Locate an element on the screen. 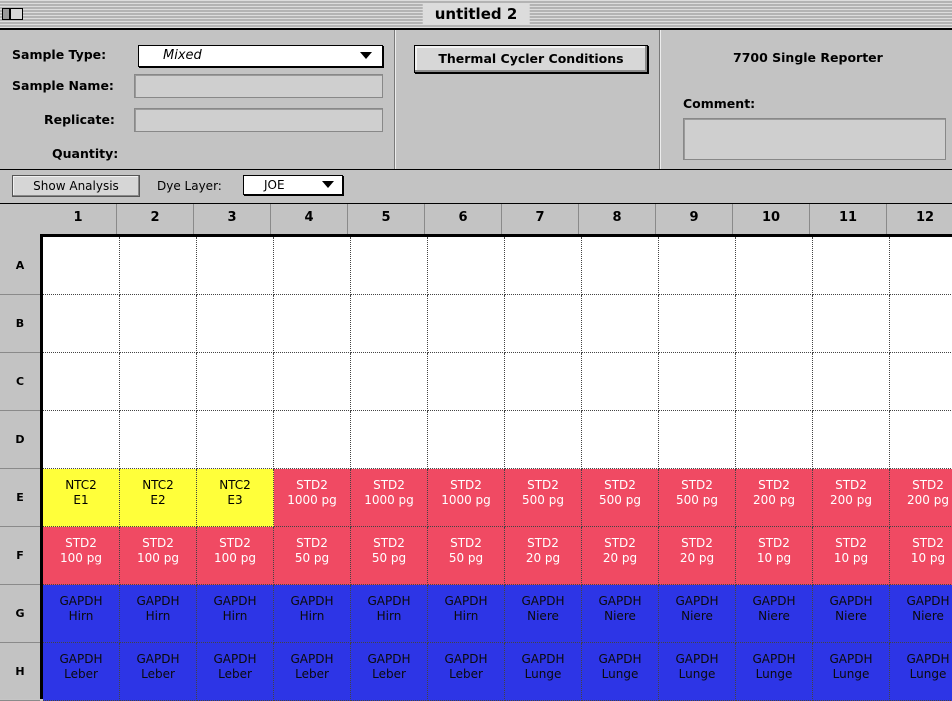 This screenshot has height=701, width=952. well-C4 is located at coordinates (312, 382).